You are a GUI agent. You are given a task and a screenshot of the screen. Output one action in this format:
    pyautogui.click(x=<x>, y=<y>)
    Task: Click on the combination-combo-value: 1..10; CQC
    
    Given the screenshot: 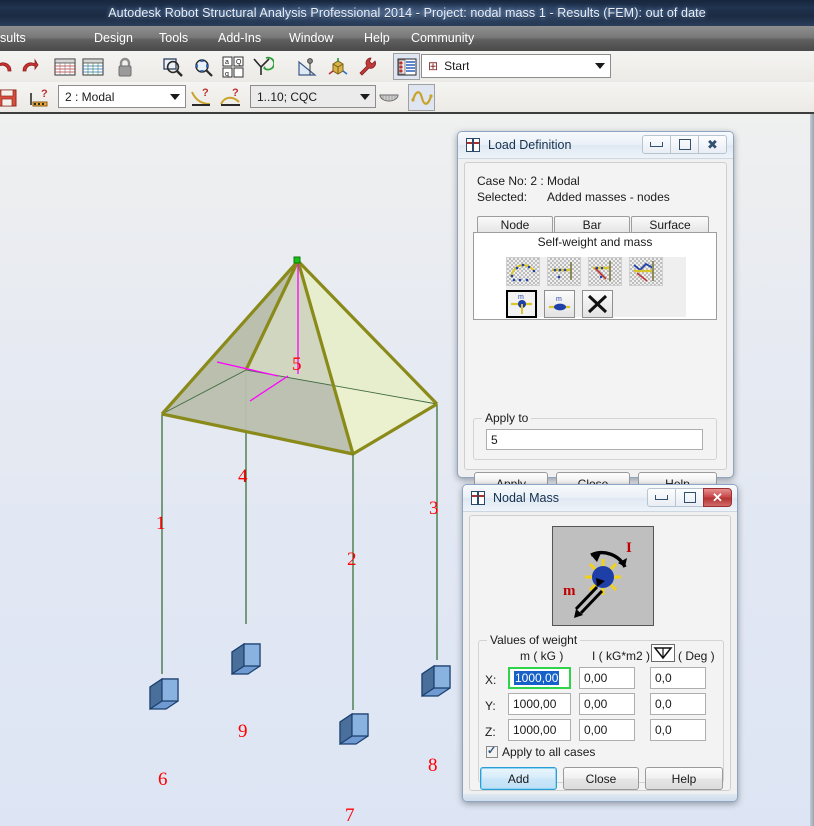 What is the action you would take?
    pyautogui.click(x=287, y=96)
    